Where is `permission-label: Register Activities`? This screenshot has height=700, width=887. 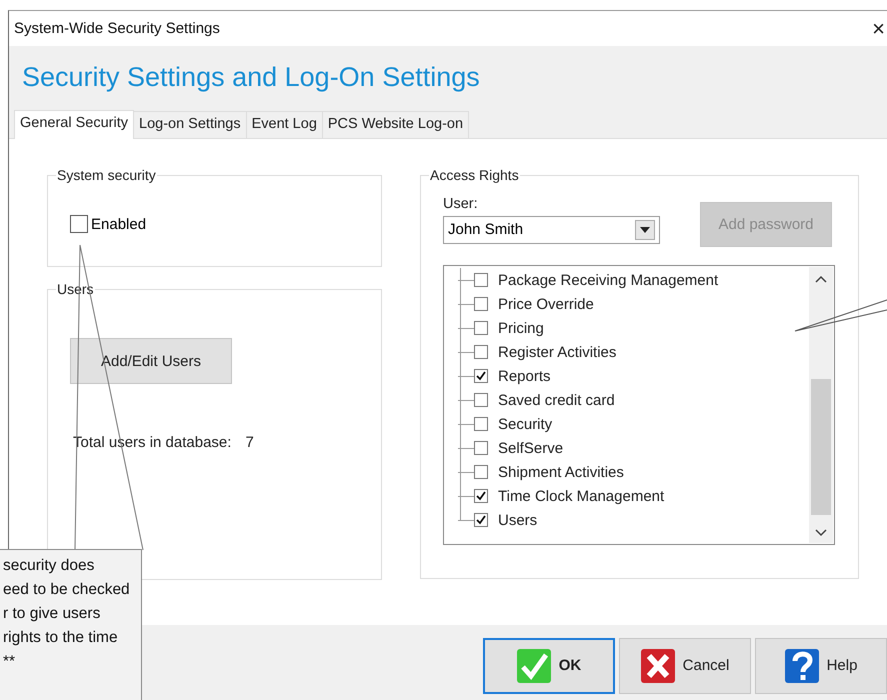
permission-label: Register Activities is located at coordinates (557, 352).